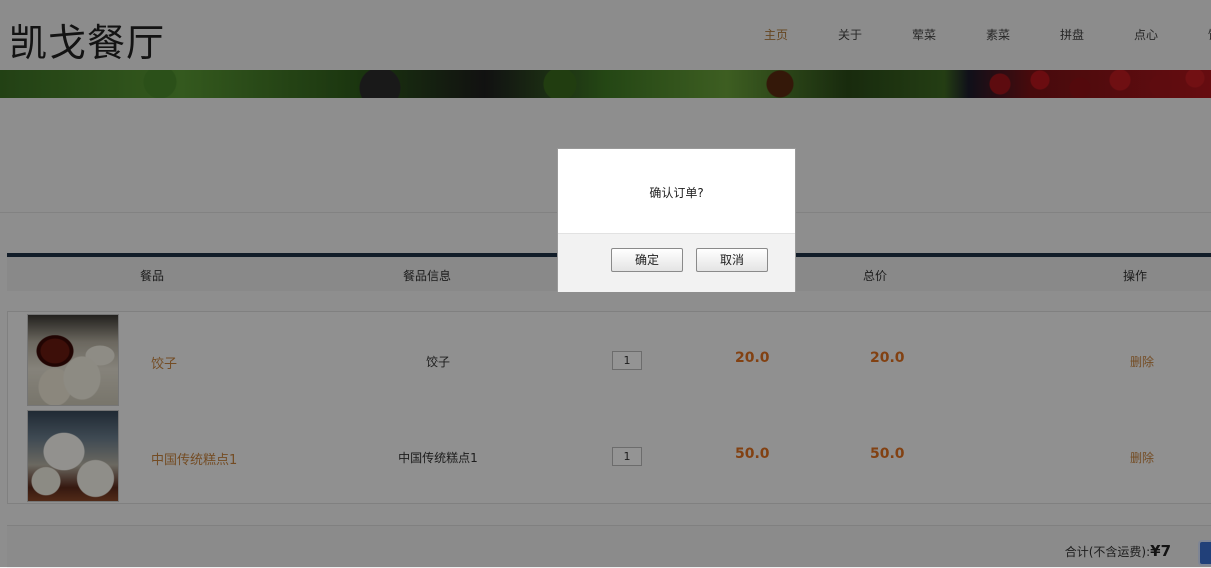 This screenshot has width=1211, height=568. Describe the element at coordinates (676, 193) in the screenshot. I see `dialog-message: 确认订单?` at that location.